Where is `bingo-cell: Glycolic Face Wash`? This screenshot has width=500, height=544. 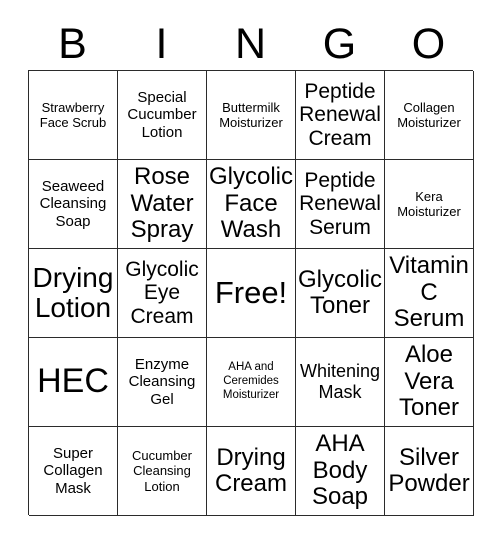
bingo-cell: Glycolic Face Wash is located at coordinates (251, 204).